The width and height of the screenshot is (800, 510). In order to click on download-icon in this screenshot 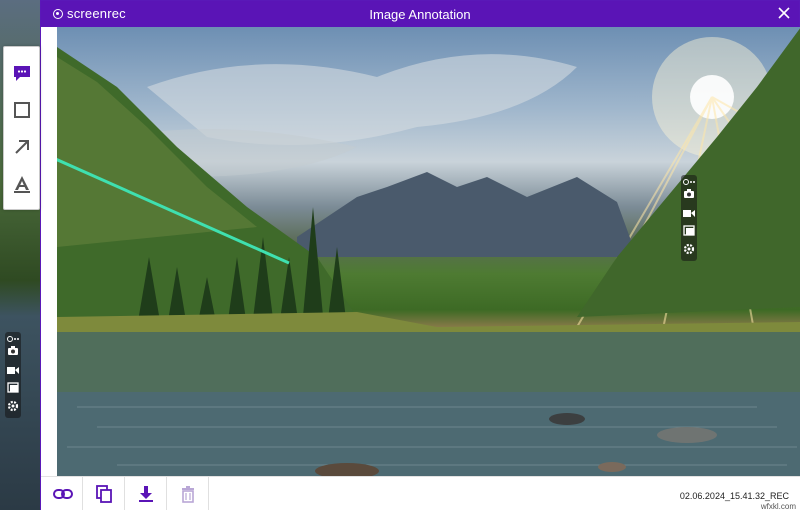, I will do `click(146, 494)`.